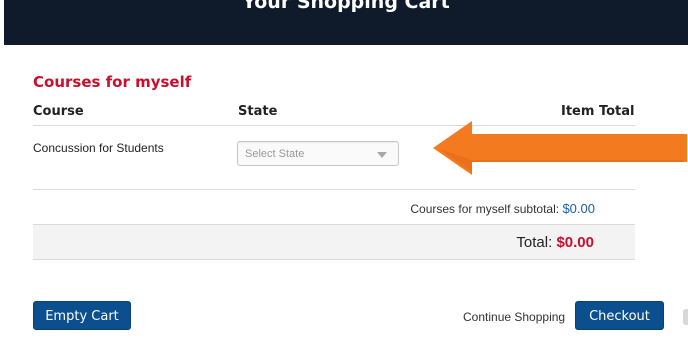 This screenshot has height=358, width=688. Describe the element at coordinates (560, 148) in the screenshot. I see `arrow-left-icon` at that location.